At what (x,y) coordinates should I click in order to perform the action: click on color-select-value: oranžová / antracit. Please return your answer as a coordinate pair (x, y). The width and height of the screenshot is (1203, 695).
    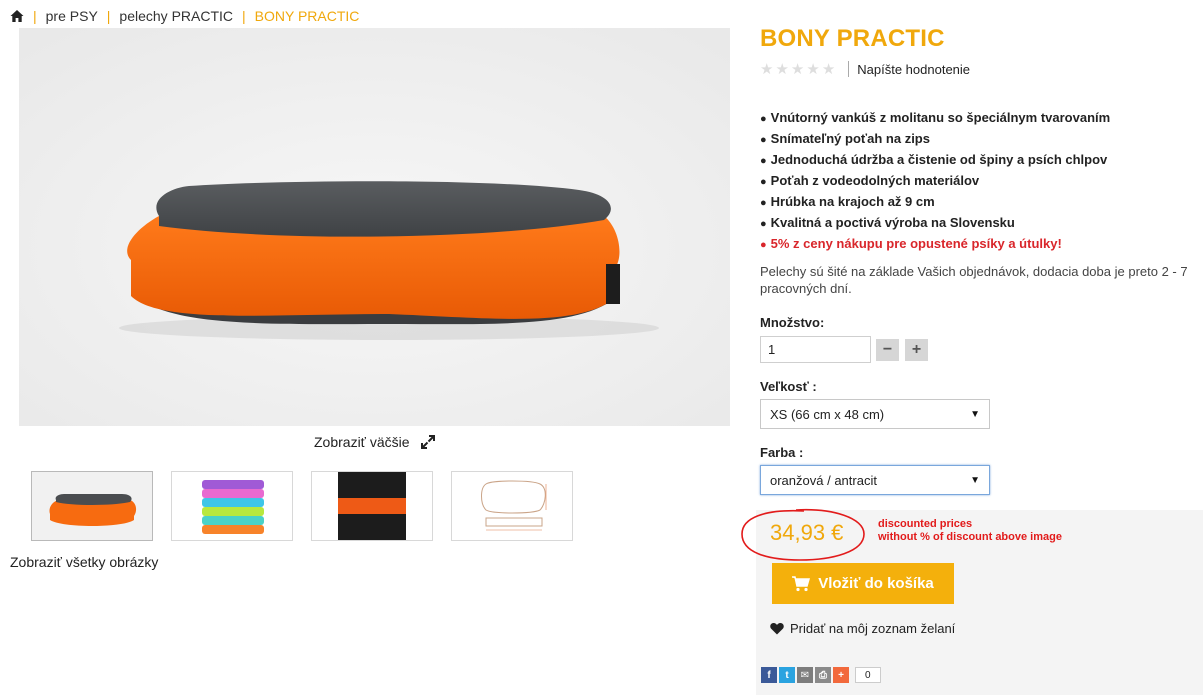
    Looking at the image, I should click on (823, 480).